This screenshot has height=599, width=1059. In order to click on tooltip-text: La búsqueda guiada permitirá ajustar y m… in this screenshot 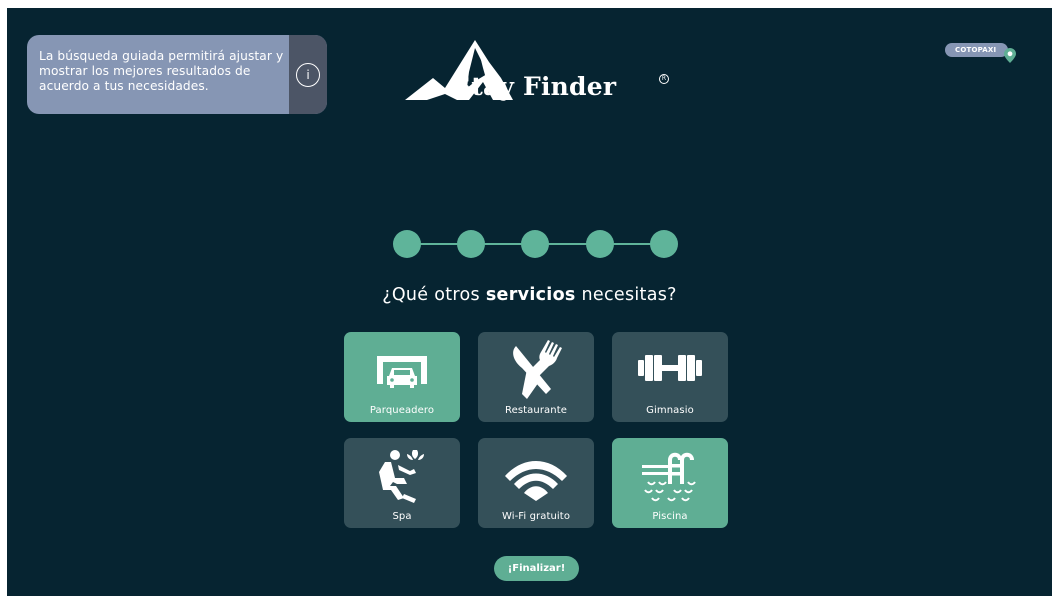, I will do `click(161, 71)`.